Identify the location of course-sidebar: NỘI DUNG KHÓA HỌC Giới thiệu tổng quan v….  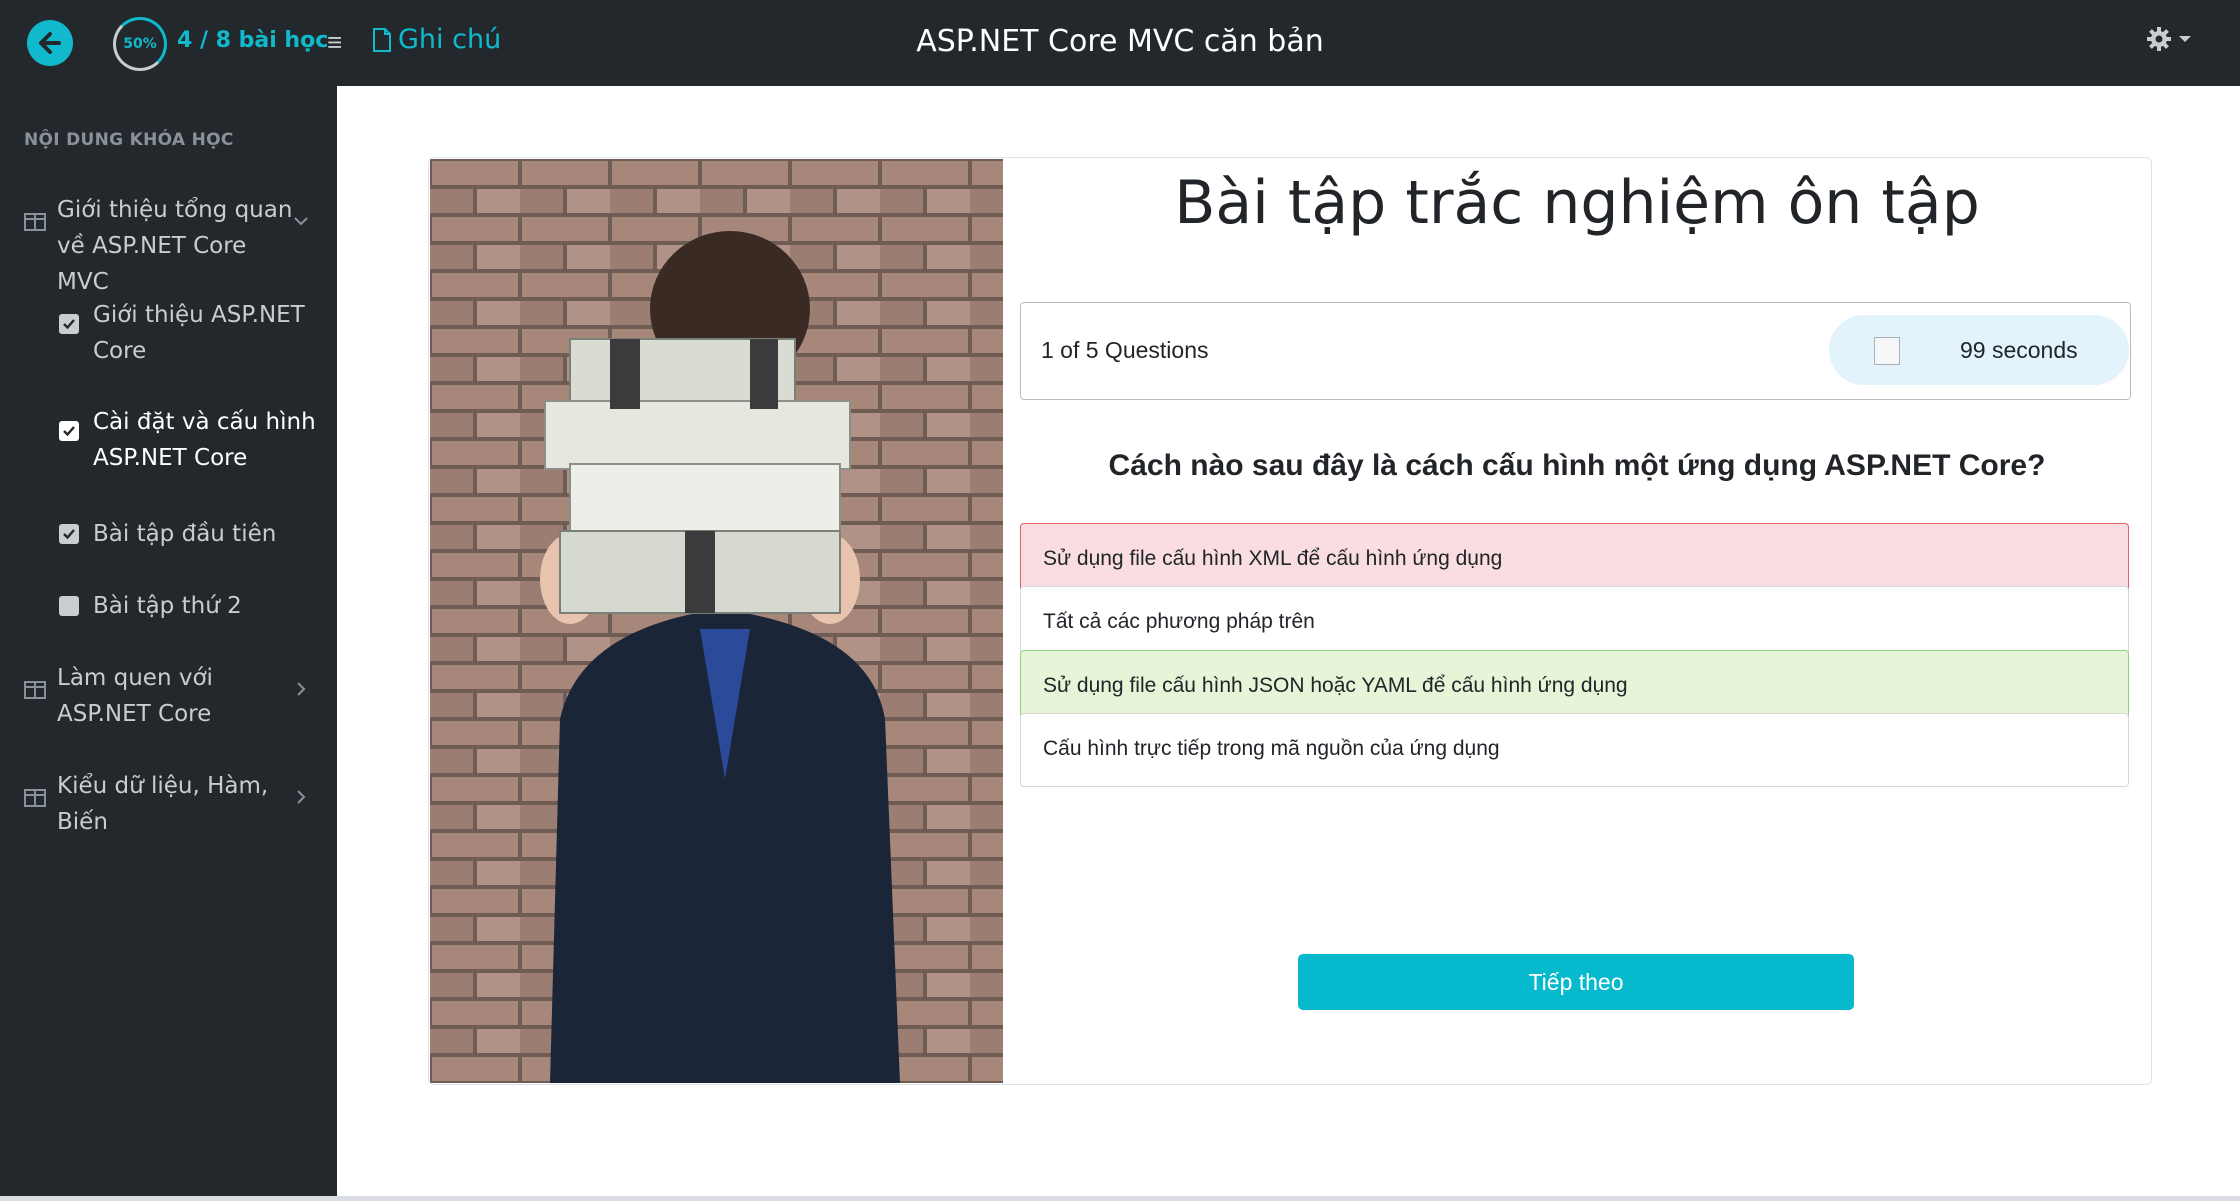
(168, 643).